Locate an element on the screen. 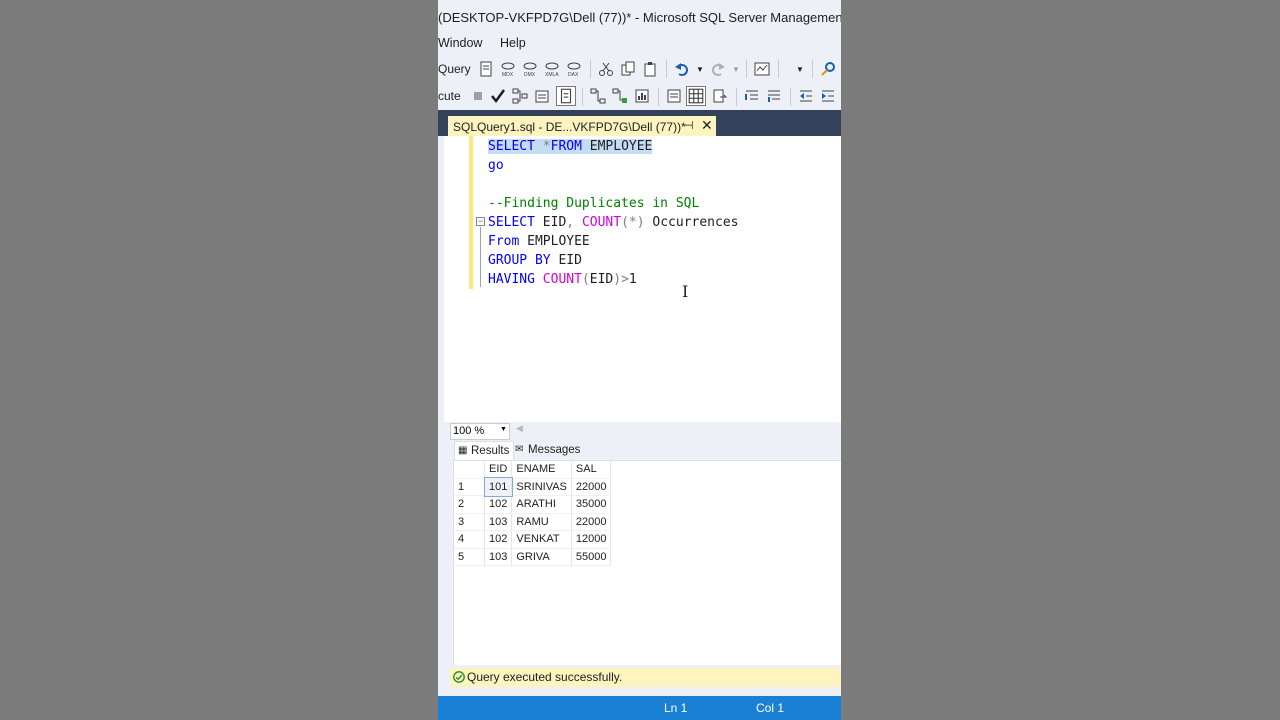 The image size is (1280, 720). table-name-2: EMPLOYEE is located at coordinates (558, 241).